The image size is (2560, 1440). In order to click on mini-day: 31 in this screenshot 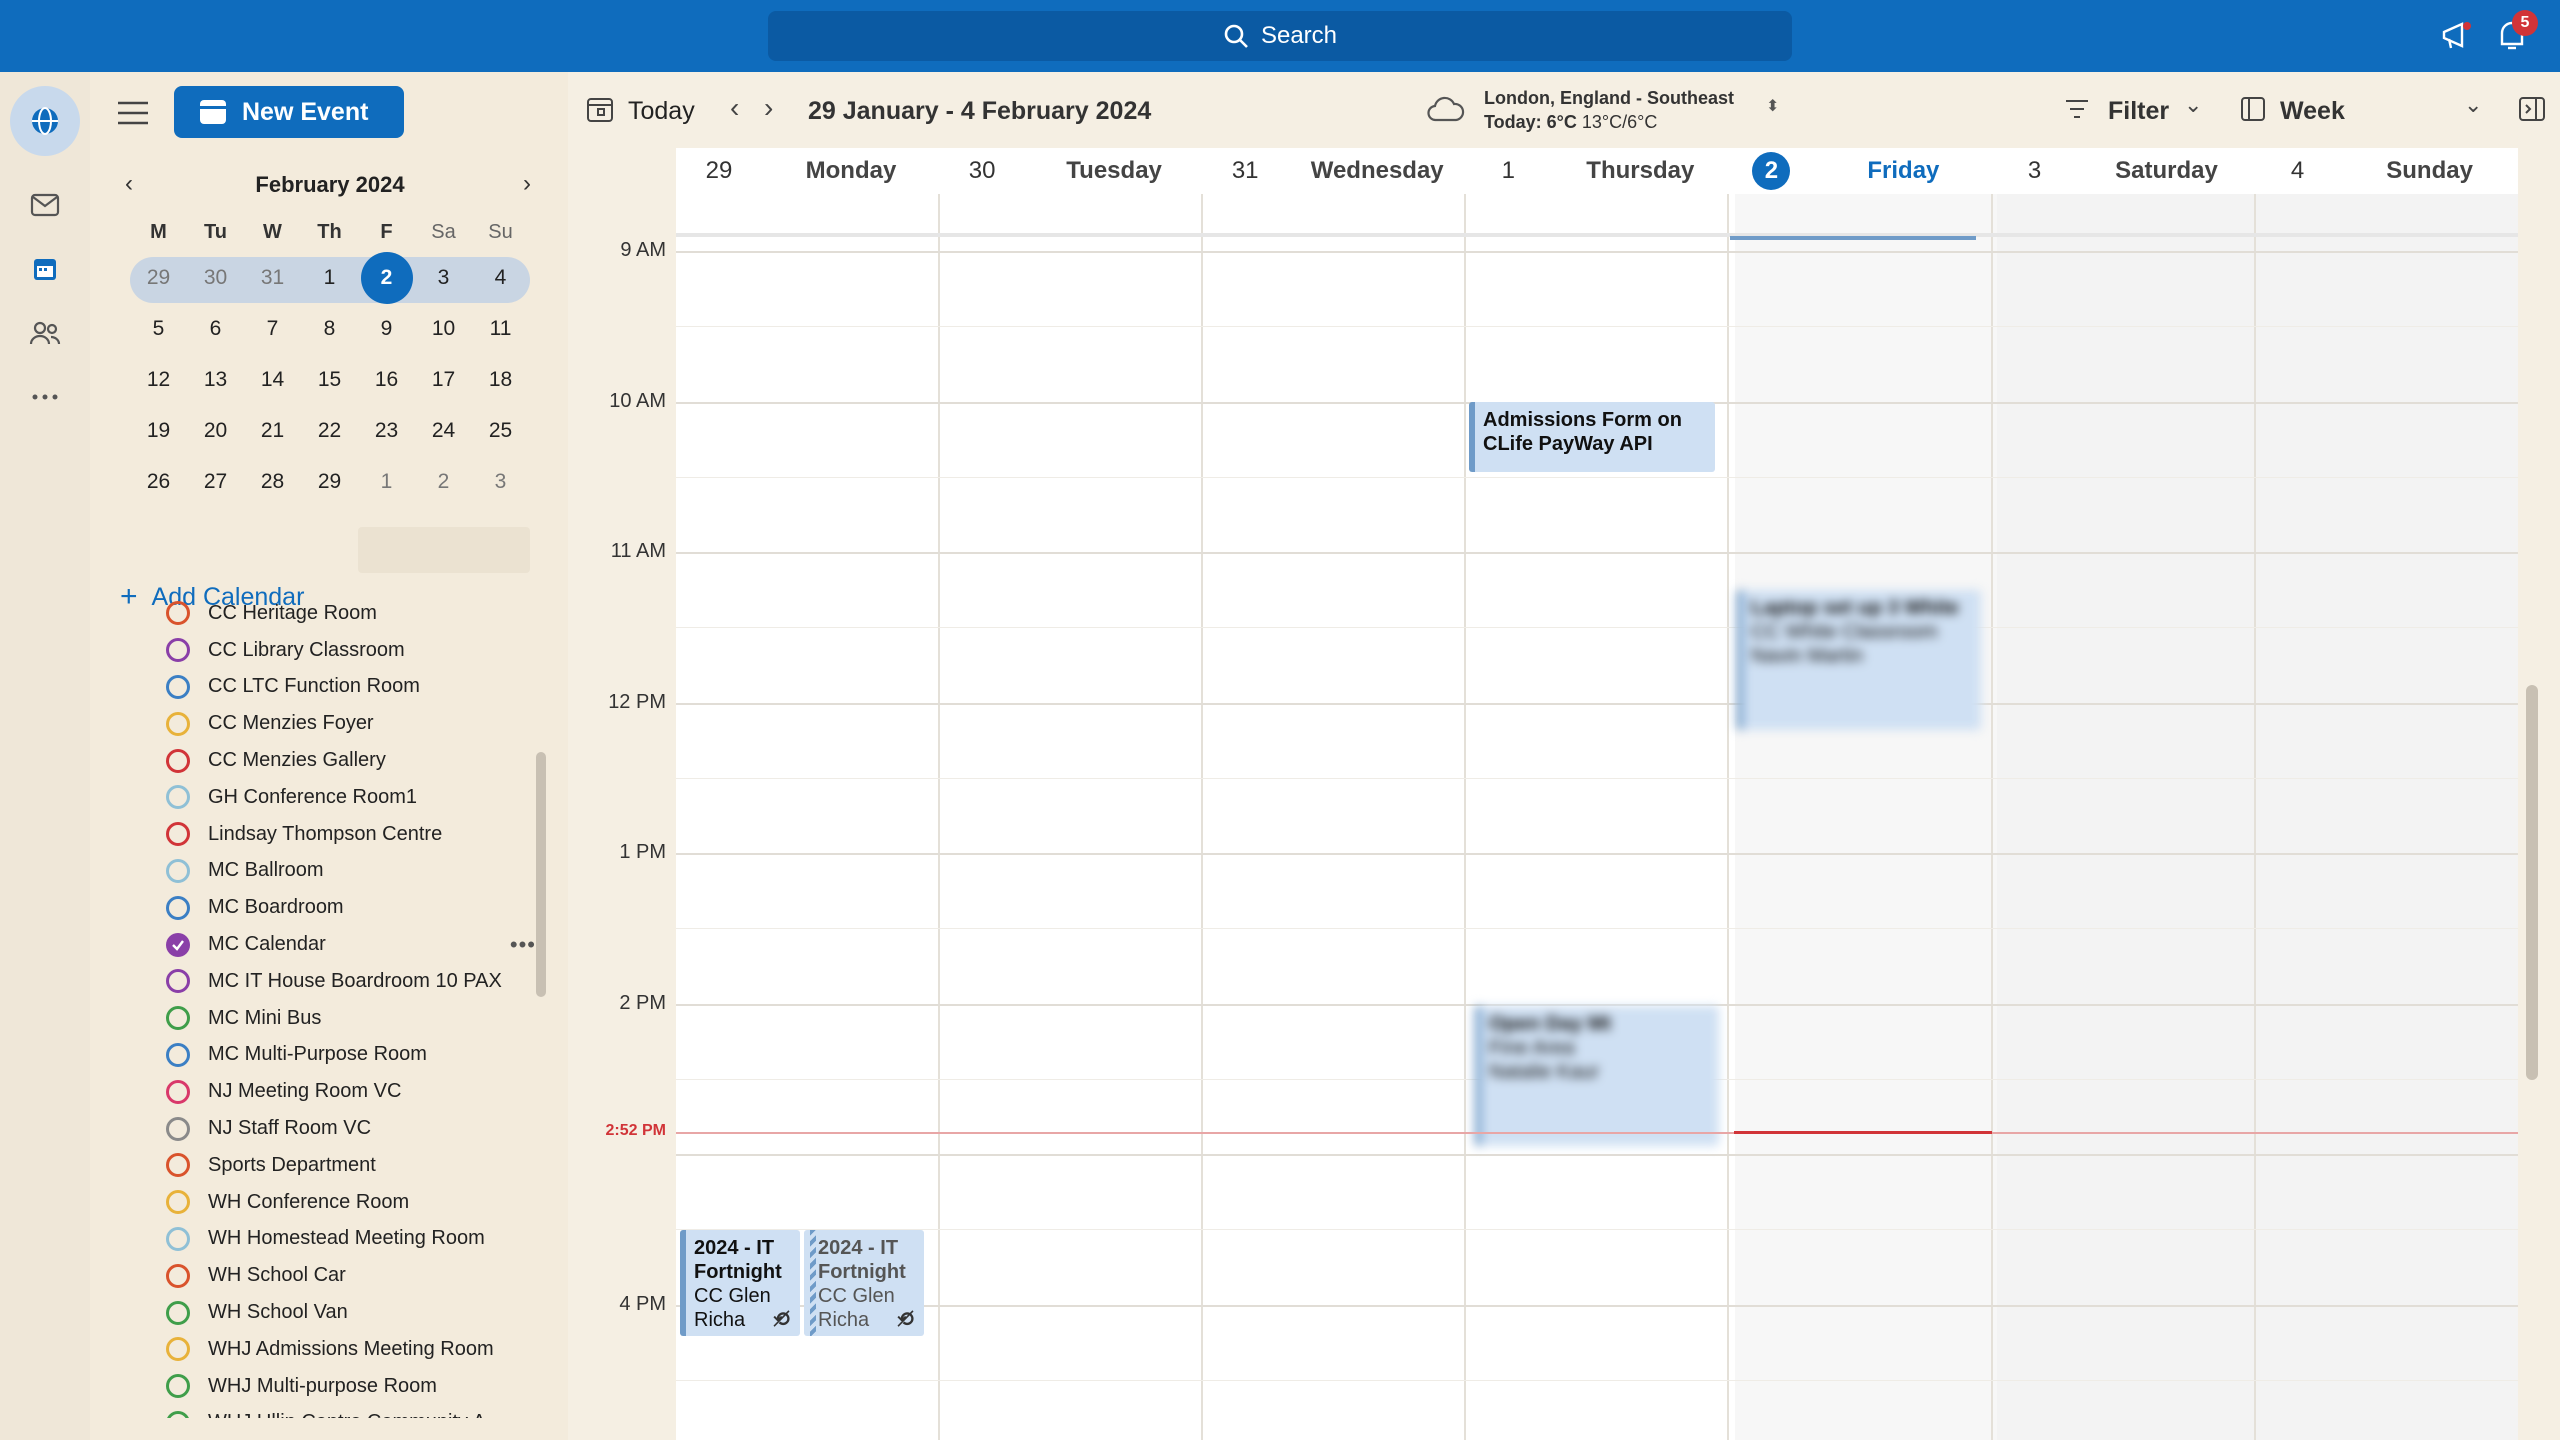, I will do `click(272, 278)`.